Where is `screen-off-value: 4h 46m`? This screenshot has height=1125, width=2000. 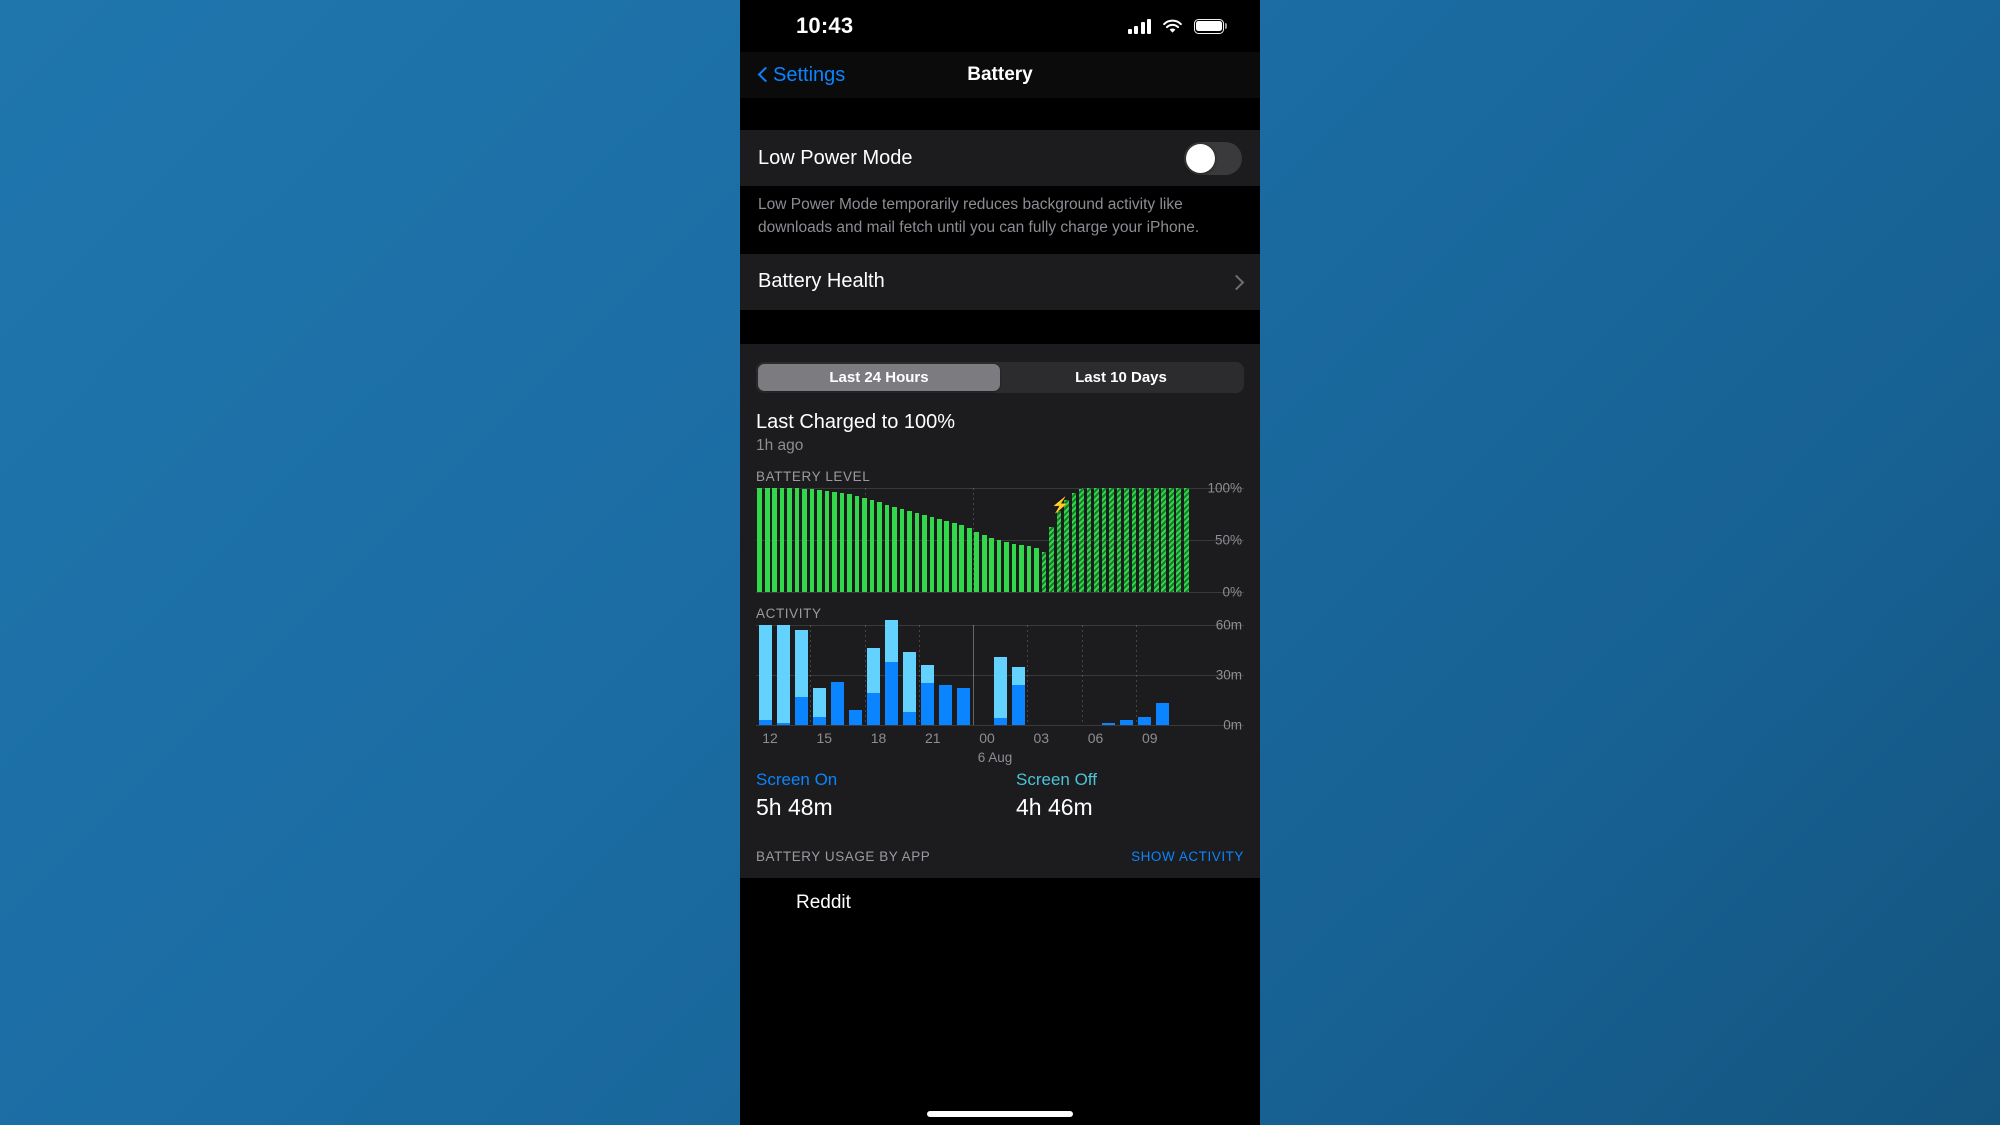
screen-off-value: 4h 46m is located at coordinates (1054, 806).